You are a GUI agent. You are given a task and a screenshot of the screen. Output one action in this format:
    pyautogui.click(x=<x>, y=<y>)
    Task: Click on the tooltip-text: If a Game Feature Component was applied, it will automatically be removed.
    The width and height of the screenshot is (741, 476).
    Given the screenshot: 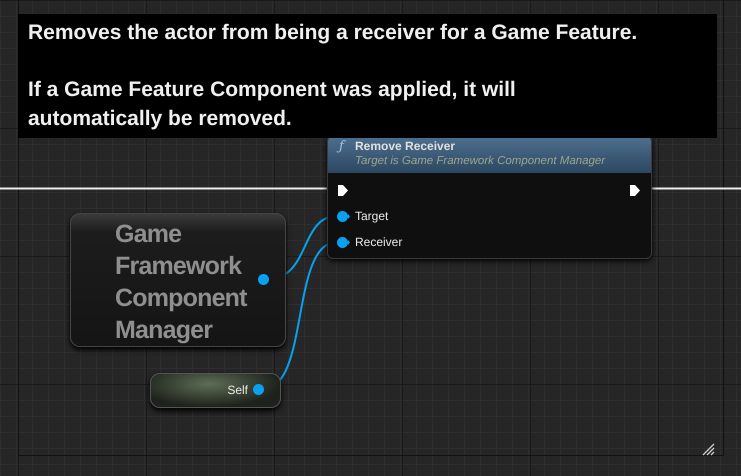 What is the action you would take?
    pyautogui.click(x=272, y=104)
    